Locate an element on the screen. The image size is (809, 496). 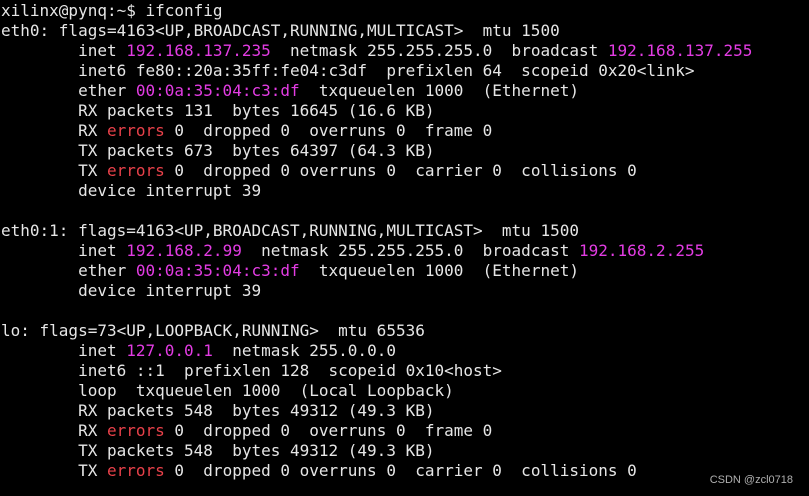
text-segment: RX packets 548 bytes 49312 (49.3 KB) is located at coordinates (218, 410).